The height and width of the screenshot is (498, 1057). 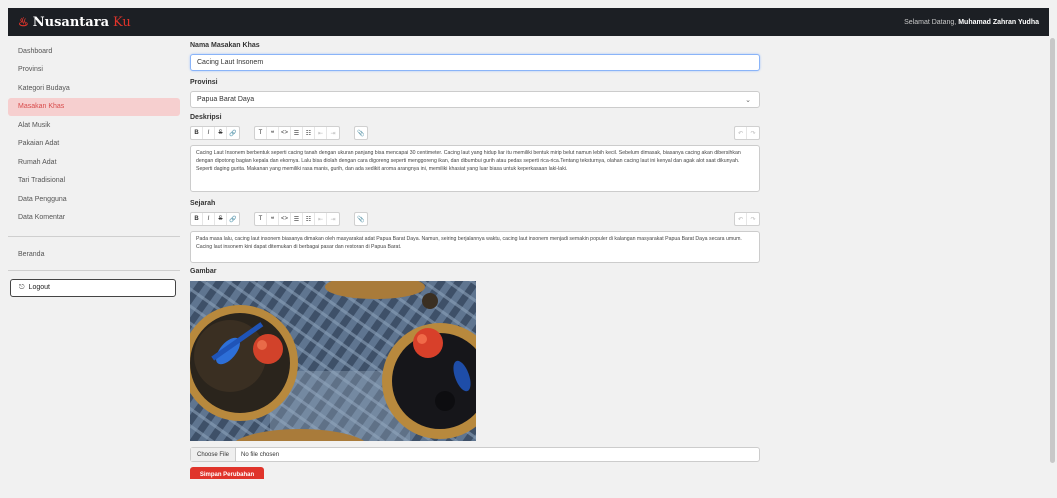 What do you see at coordinates (23, 22) in the screenshot?
I see `brand-icon: ♨` at bounding box center [23, 22].